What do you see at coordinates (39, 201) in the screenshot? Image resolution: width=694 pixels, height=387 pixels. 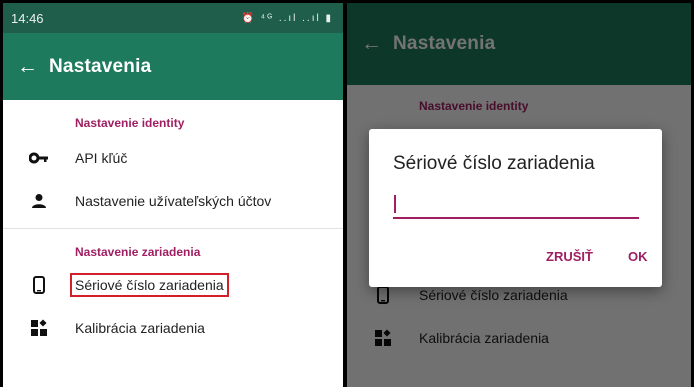 I see `person-icon` at bounding box center [39, 201].